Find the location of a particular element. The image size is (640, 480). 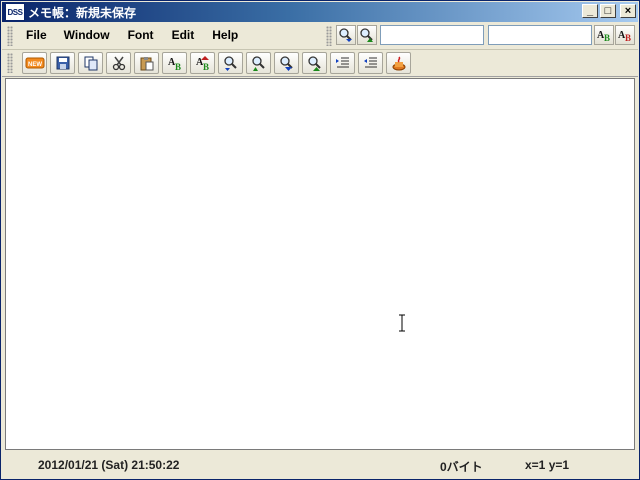

app-icon: DSS is located at coordinates (15, 12).